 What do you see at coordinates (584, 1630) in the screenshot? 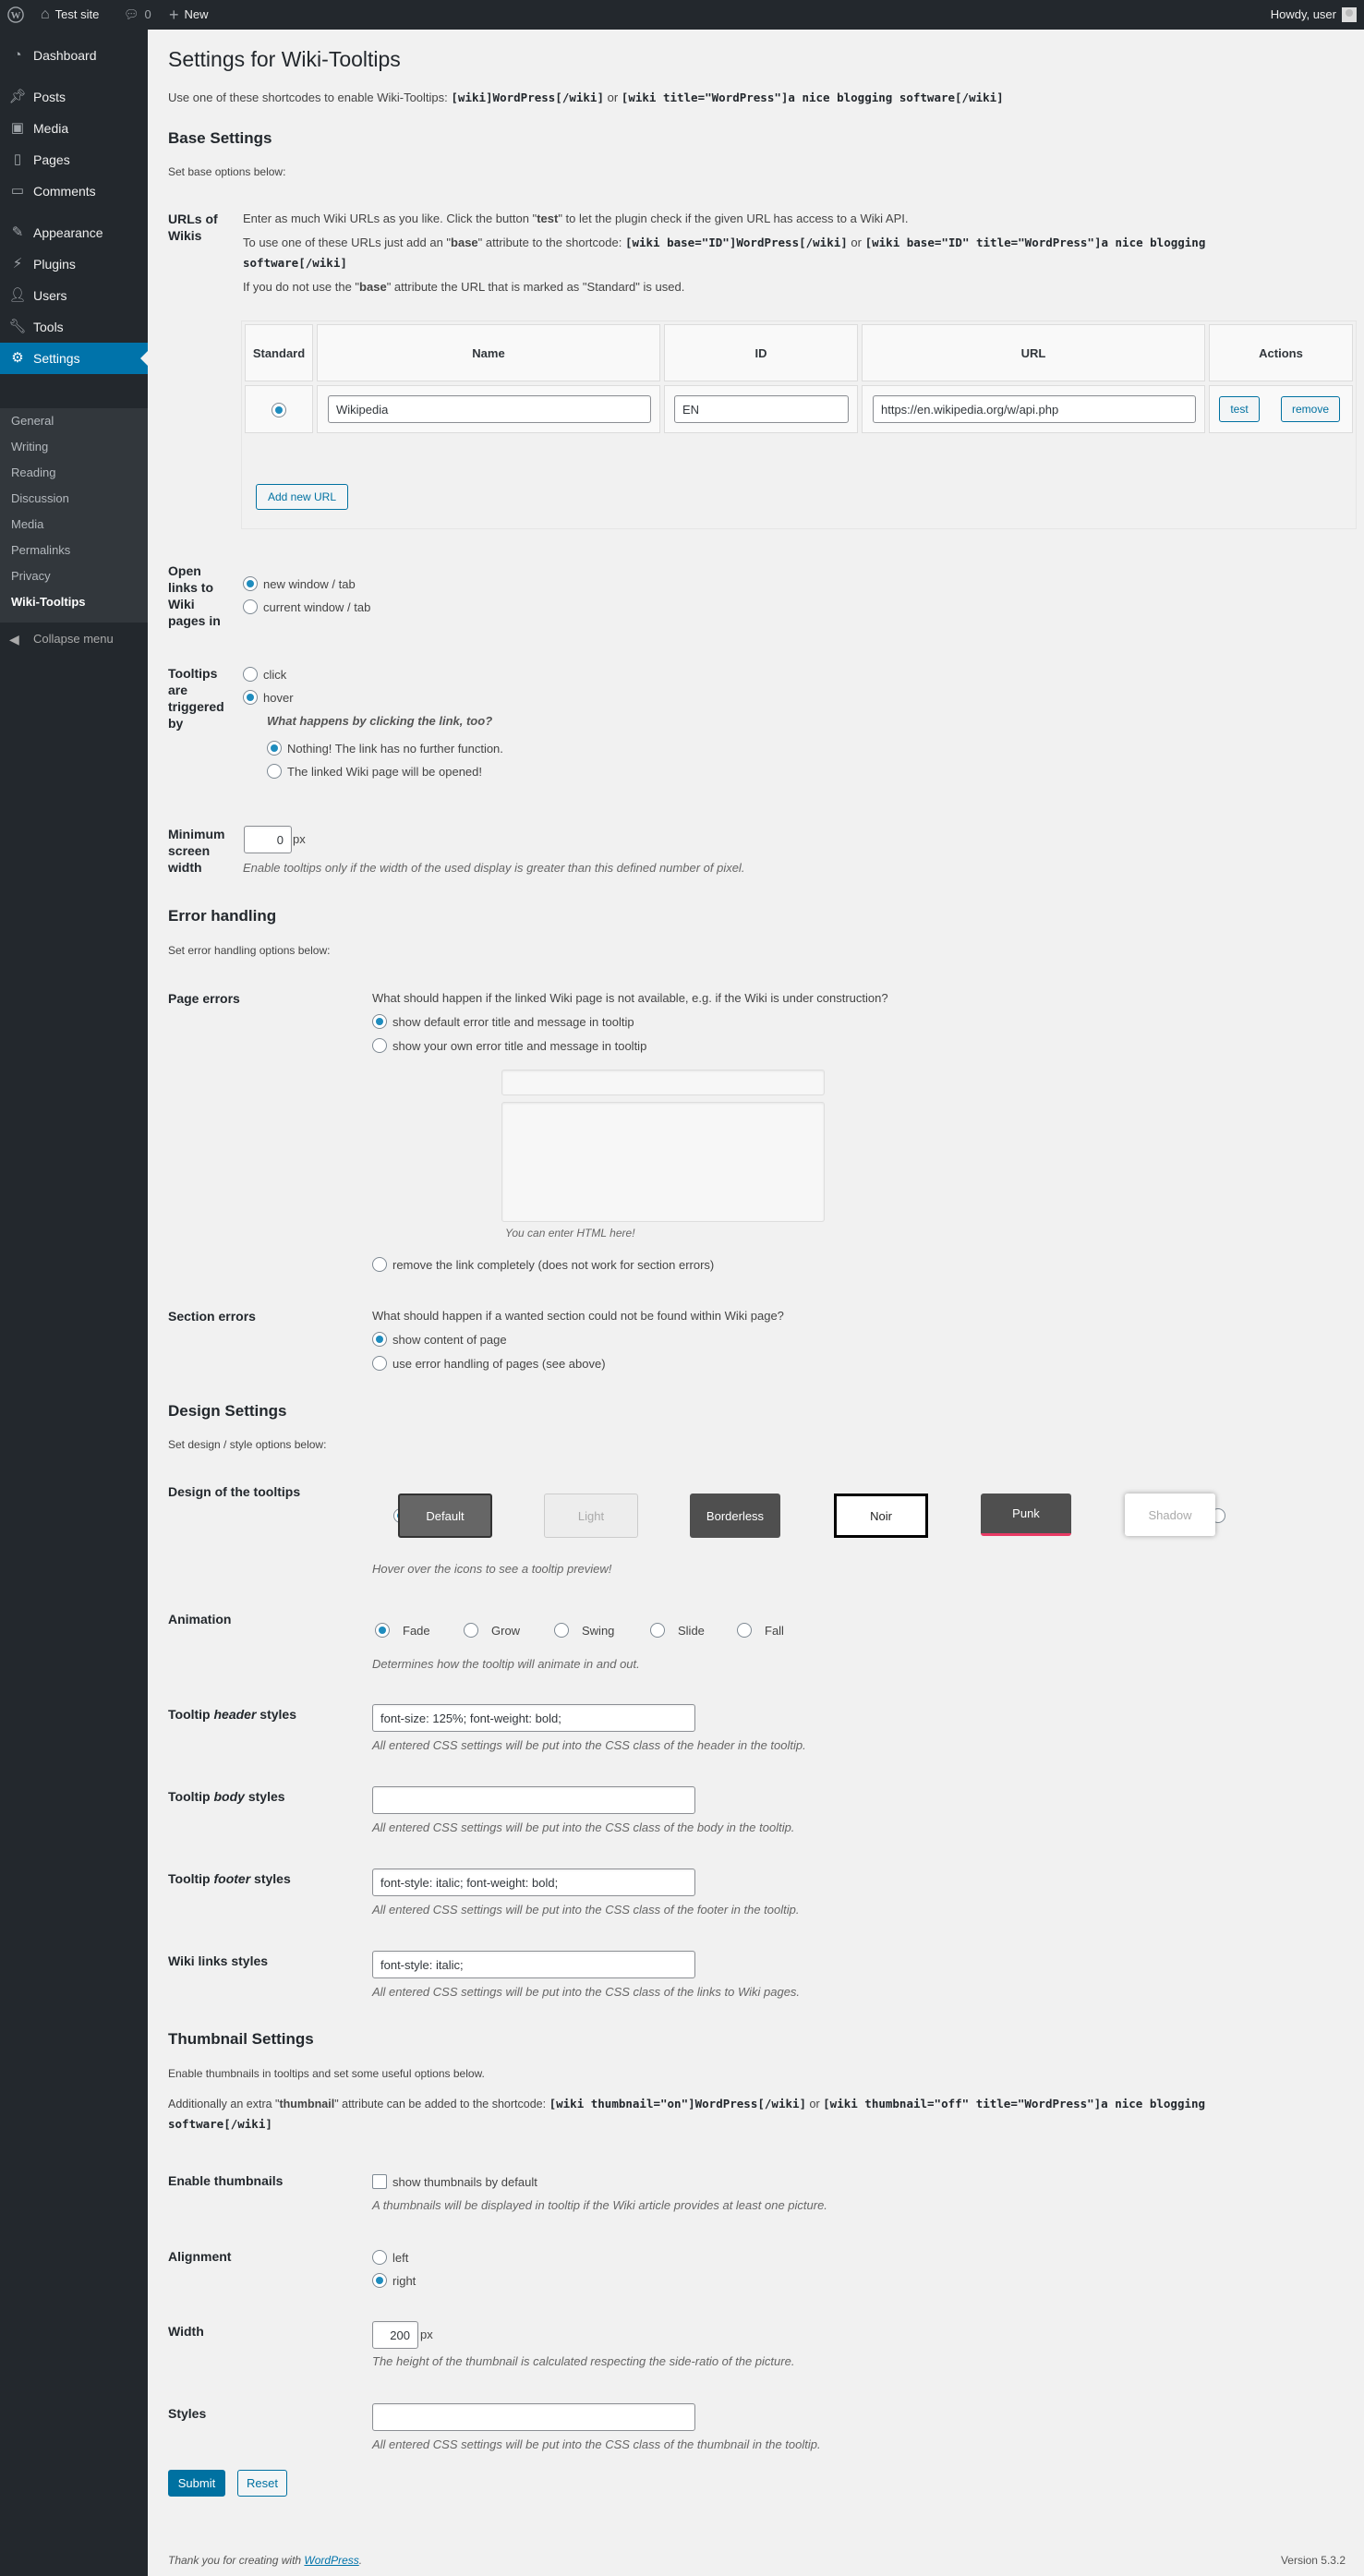
I see `animation-swing-option: Swing` at bounding box center [584, 1630].